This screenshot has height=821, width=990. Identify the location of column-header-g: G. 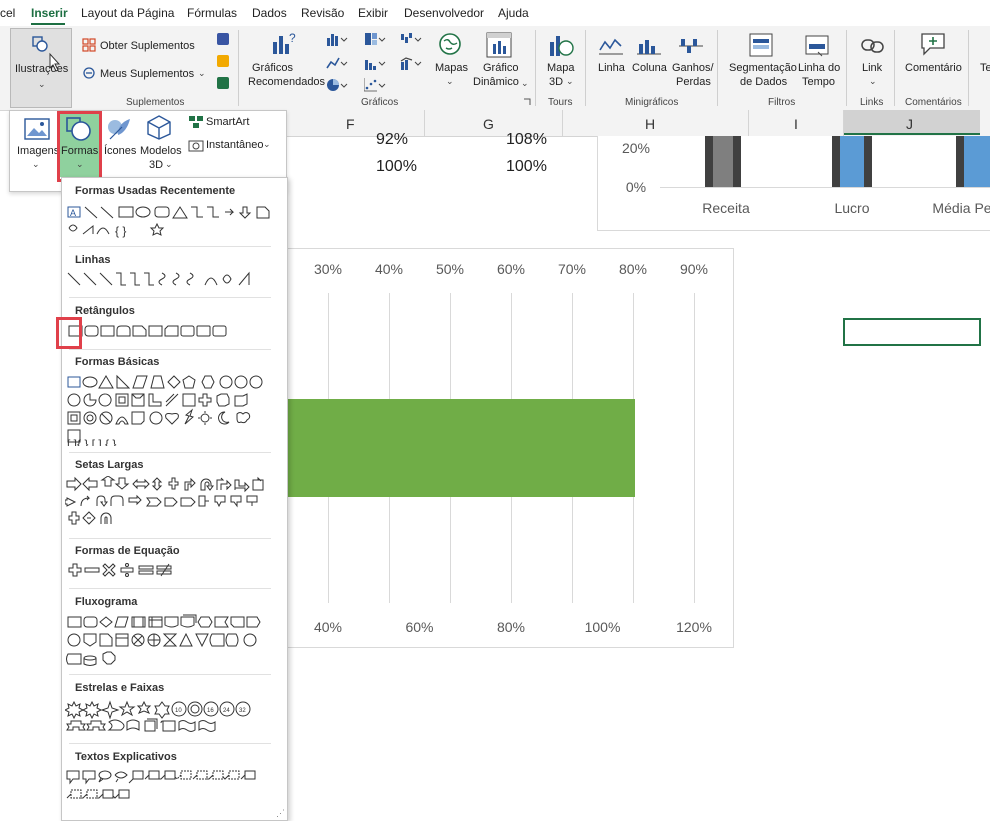
(488, 124).